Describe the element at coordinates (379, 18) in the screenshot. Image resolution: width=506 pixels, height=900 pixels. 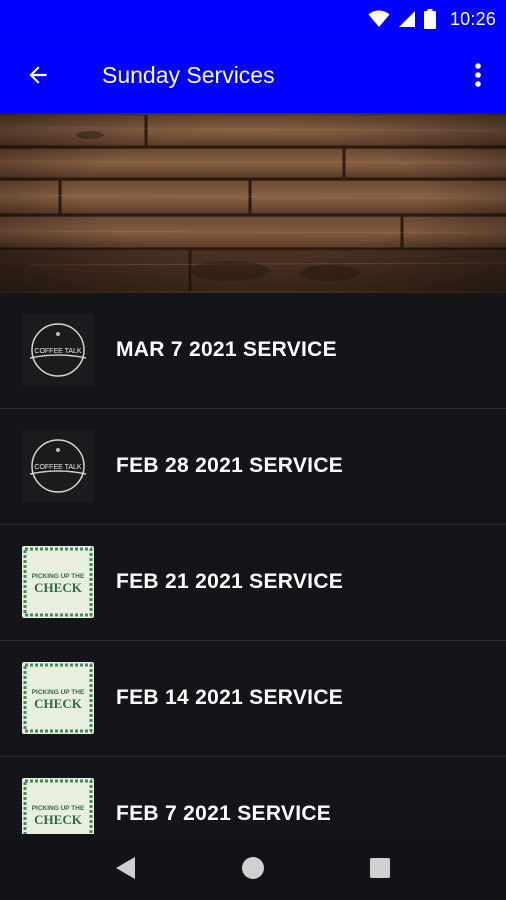
I see `wifi-icon` at that location.